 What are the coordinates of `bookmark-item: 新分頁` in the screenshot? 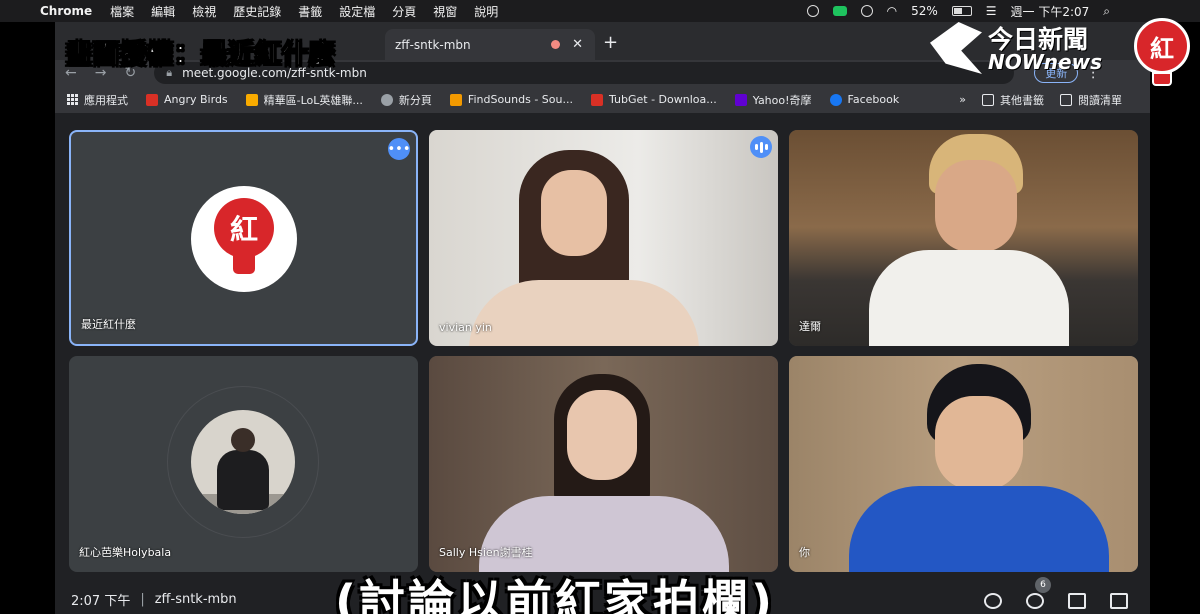 It's located at (406, 100).